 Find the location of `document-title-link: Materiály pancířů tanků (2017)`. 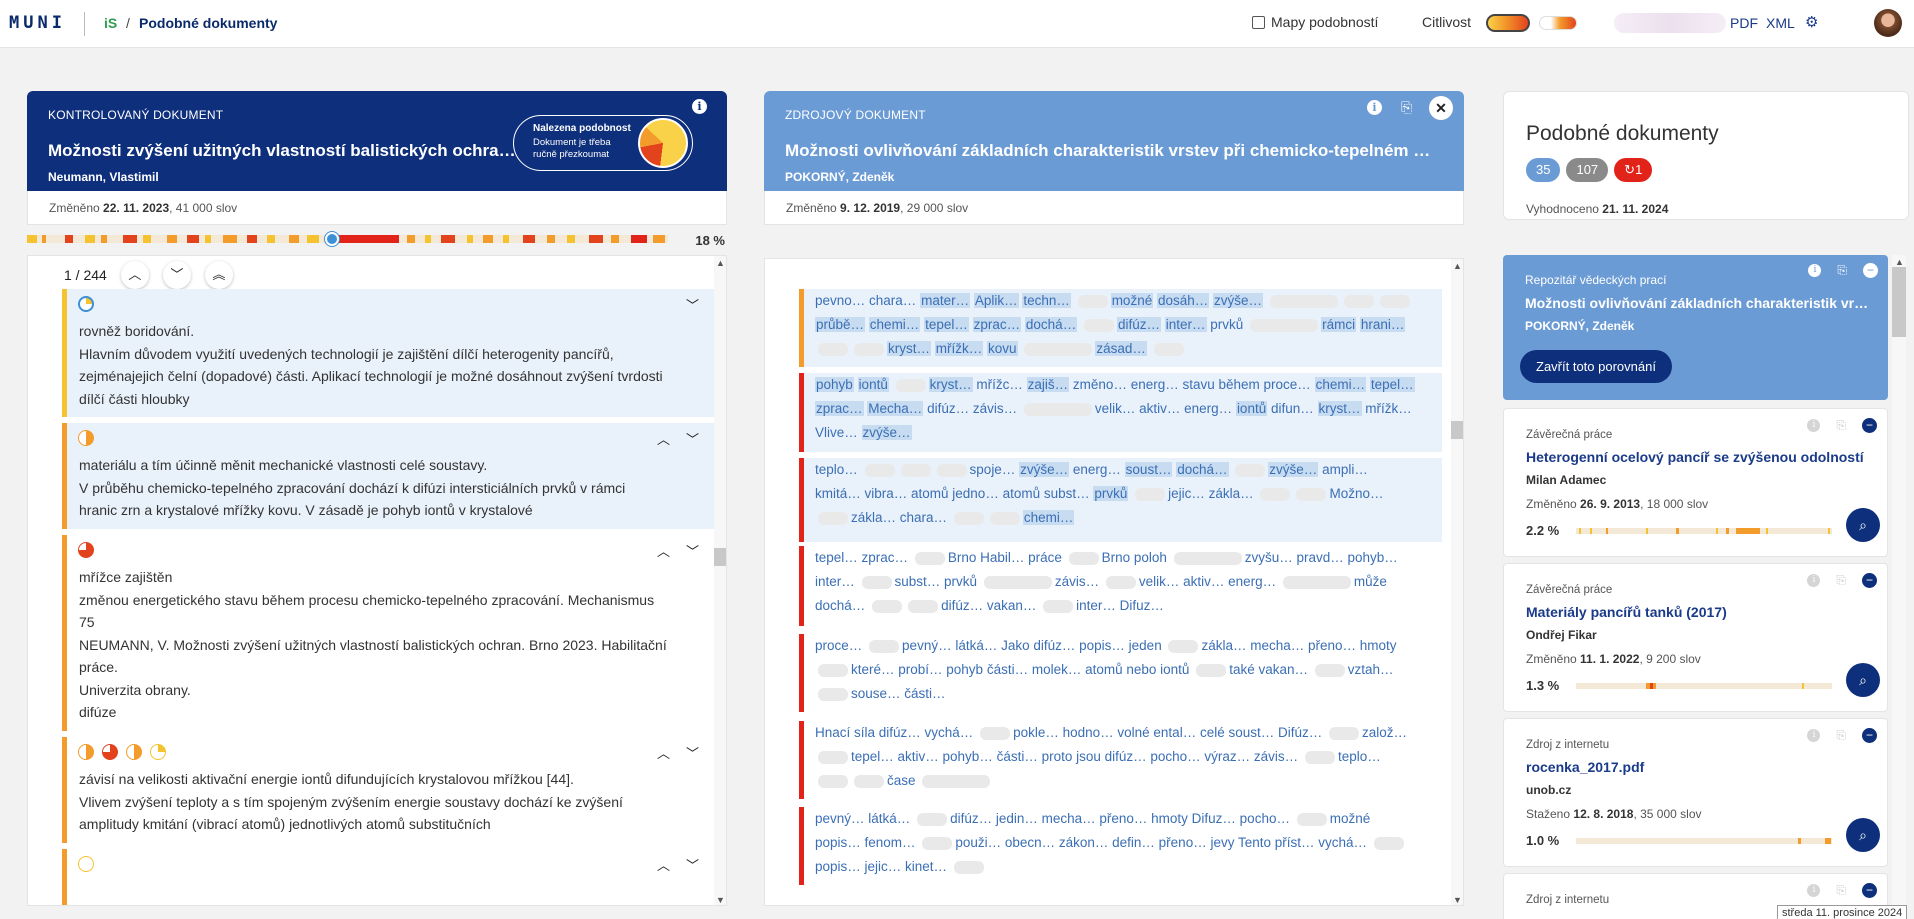

document-title-link: Materiály pancířů tanků (2017) is located at coordinates (1698, 612).